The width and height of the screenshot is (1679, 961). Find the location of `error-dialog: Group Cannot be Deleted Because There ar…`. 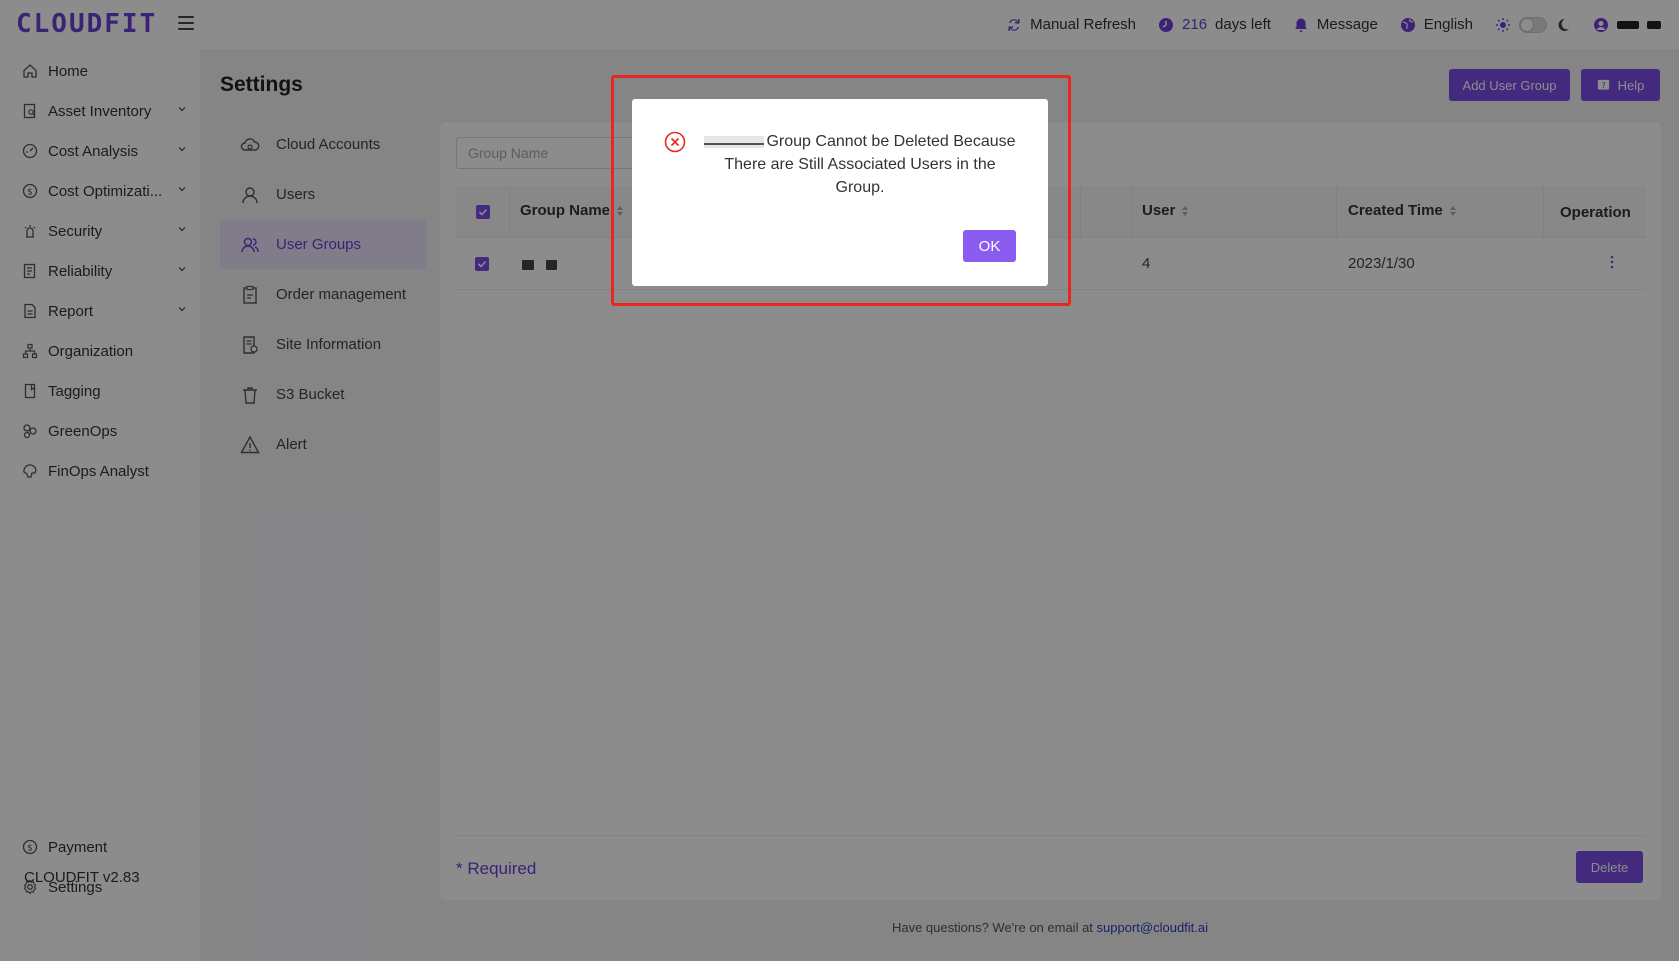

error-dialog: Group Cannot be Deleted Because There ar… is located at coordinates (840, 192).